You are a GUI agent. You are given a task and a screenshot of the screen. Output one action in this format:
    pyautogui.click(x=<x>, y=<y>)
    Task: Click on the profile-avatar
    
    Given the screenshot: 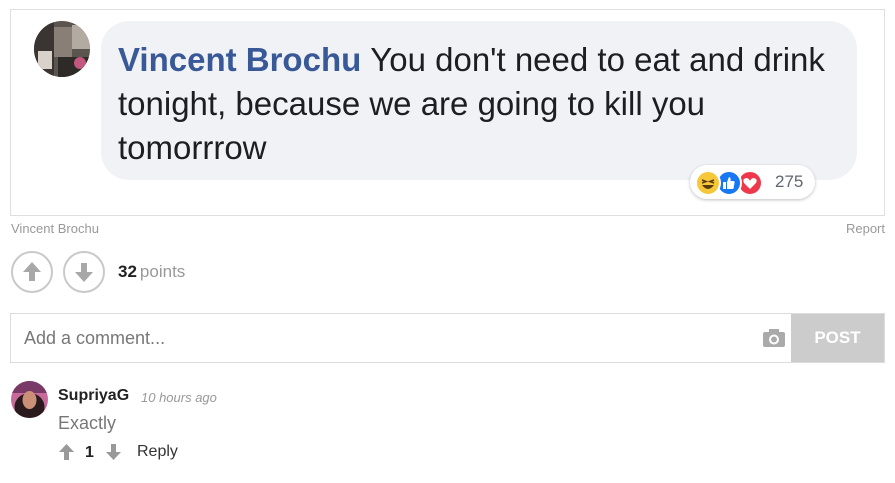 What is the action you would take?
    pyautogui.click(x=62, y=49)
    